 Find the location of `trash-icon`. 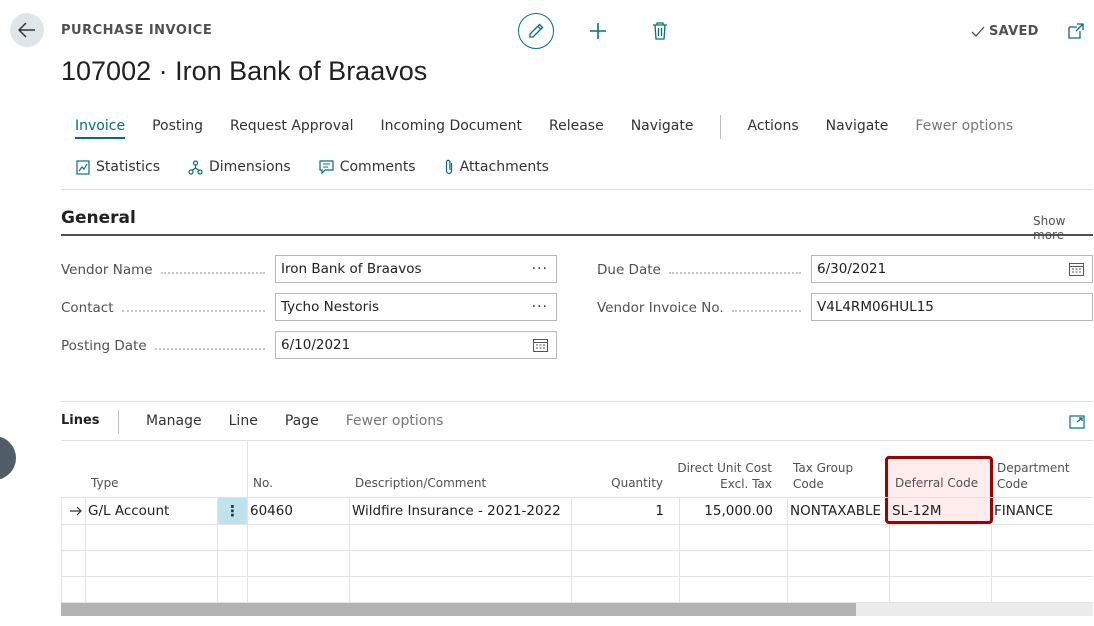

trash-icon is located at coordinates (660, 31).